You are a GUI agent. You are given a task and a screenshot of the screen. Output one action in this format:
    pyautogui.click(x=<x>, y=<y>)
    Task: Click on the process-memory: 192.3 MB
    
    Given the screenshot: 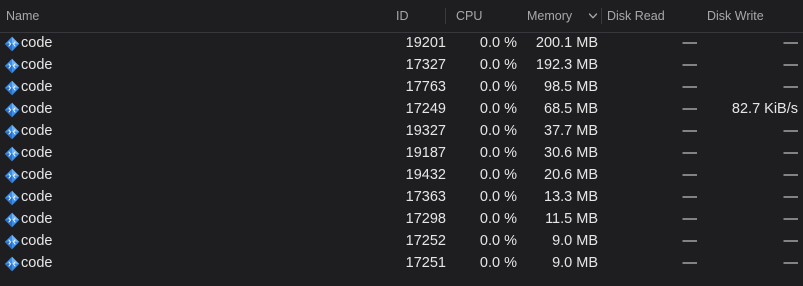 What is the action you would take?
    pyautogui.click(x=566, y=65)
    